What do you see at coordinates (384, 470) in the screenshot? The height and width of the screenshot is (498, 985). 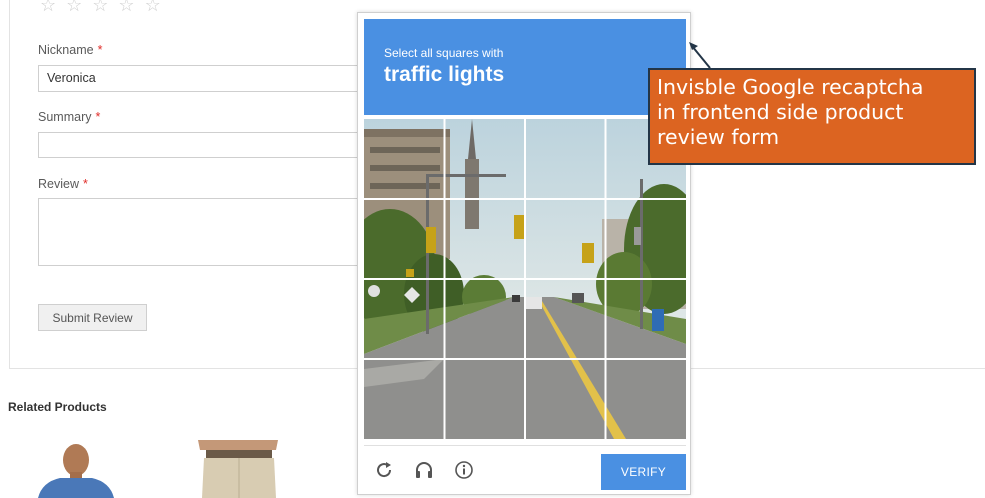 I see `reload-icon` at bounding box center [384, 470].